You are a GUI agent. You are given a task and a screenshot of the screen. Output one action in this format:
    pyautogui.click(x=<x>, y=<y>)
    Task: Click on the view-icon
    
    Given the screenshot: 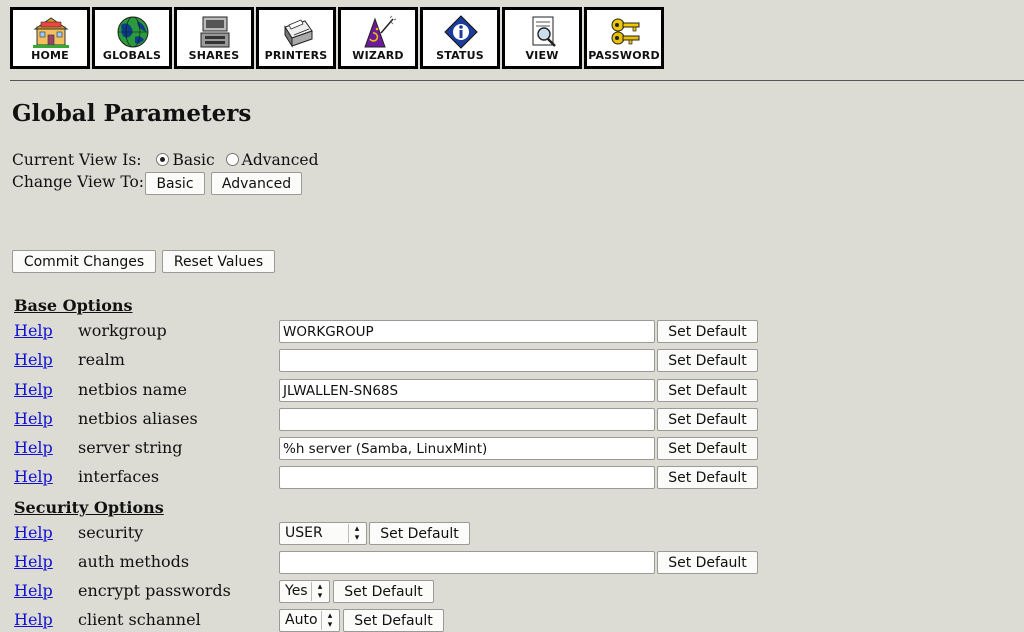 What is the action you would take?
    pyautogui.click(x=544, y=31)
    